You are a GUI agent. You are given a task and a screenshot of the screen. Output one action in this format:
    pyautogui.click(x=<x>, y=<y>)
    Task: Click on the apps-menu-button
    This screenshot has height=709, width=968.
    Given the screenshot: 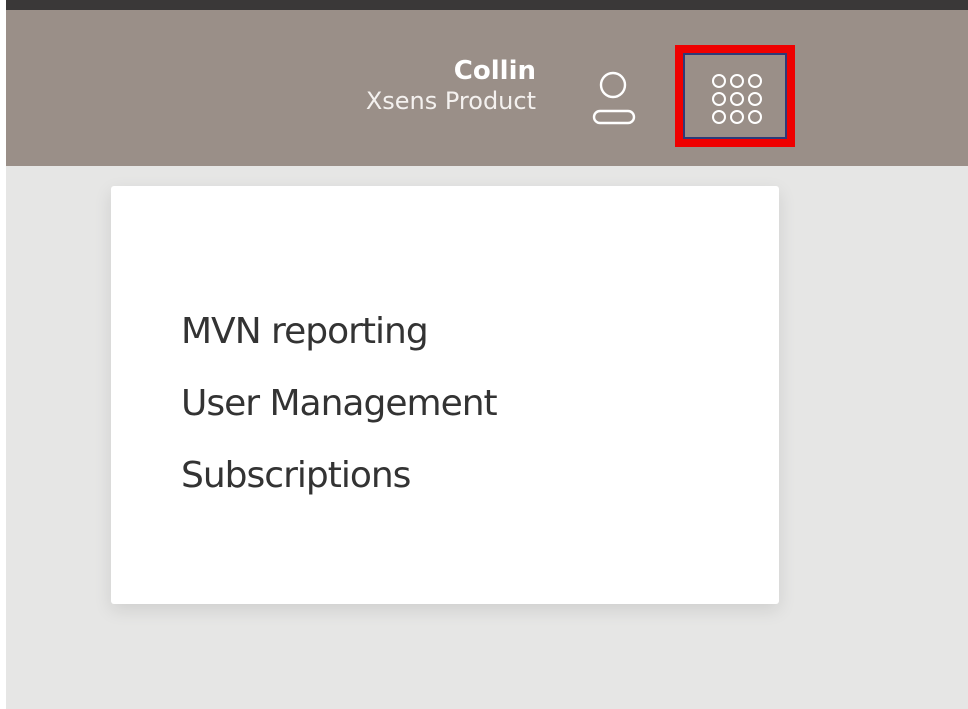 What is the action you would take?
    pyautogui.click(x=735, y=96)
    